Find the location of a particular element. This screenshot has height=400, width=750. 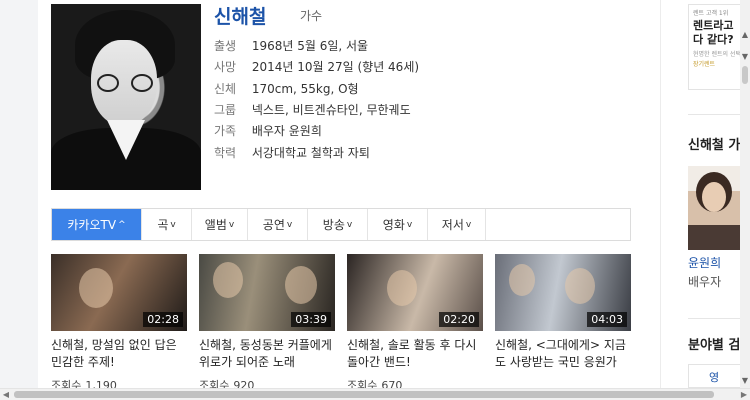

related-people-heading: 신해철 가 is located at coordinates (714, 145).